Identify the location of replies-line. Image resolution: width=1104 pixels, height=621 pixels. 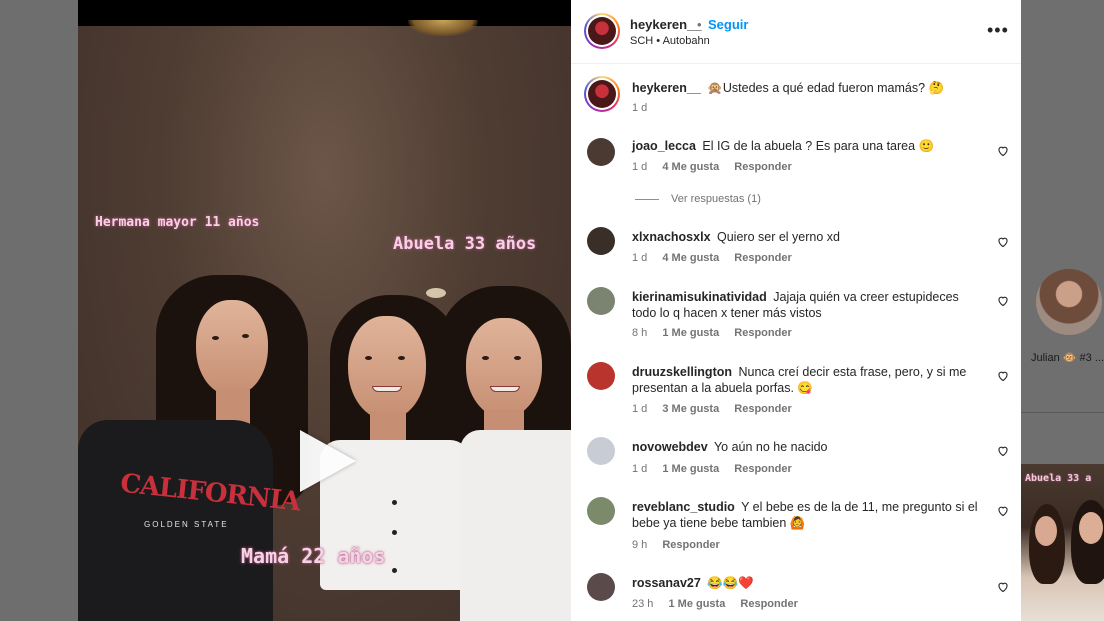
(647, 199).